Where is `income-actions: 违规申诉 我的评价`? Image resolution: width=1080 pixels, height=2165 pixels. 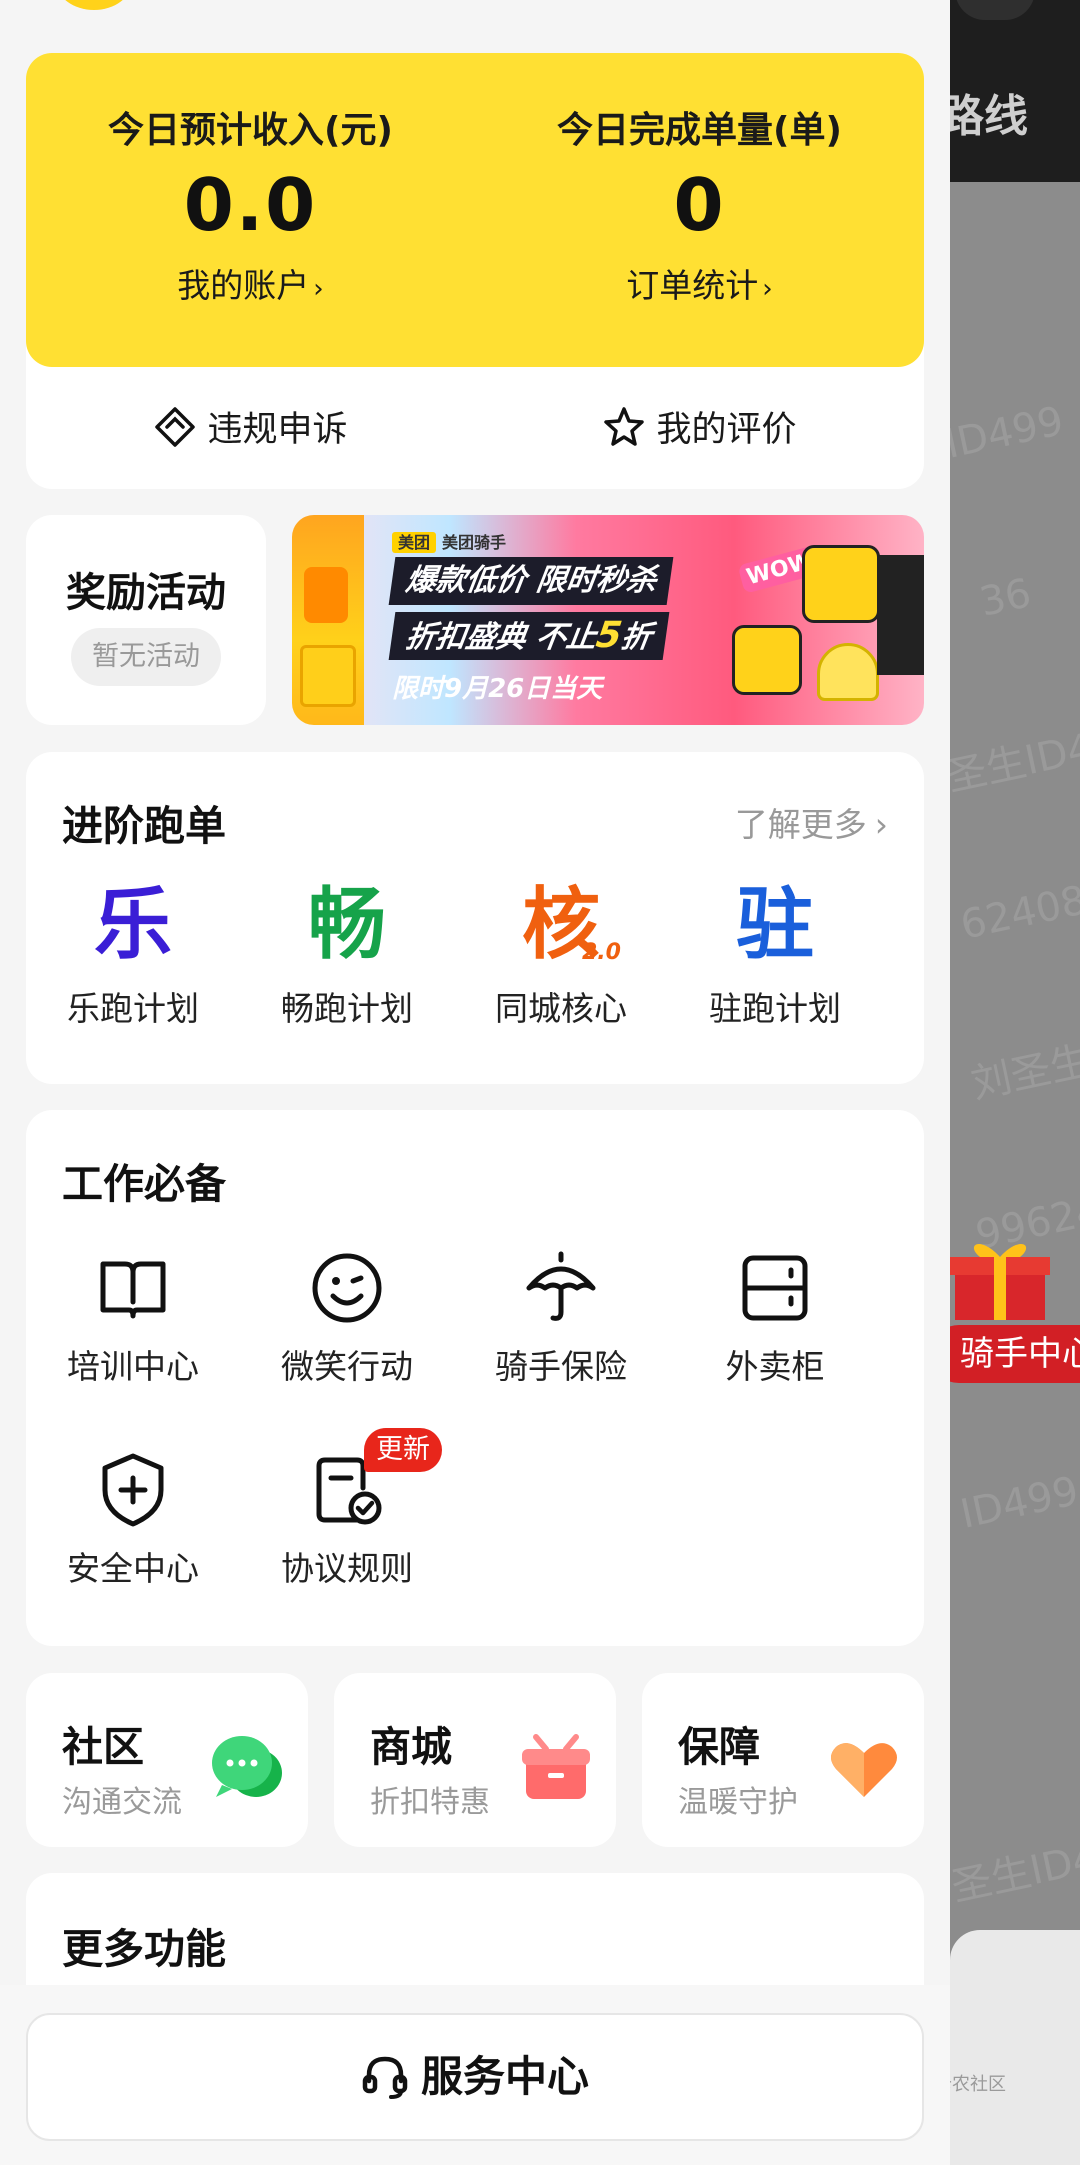 income-actions: 违规申诉 我的评价 is located at coordinates (475, 428).